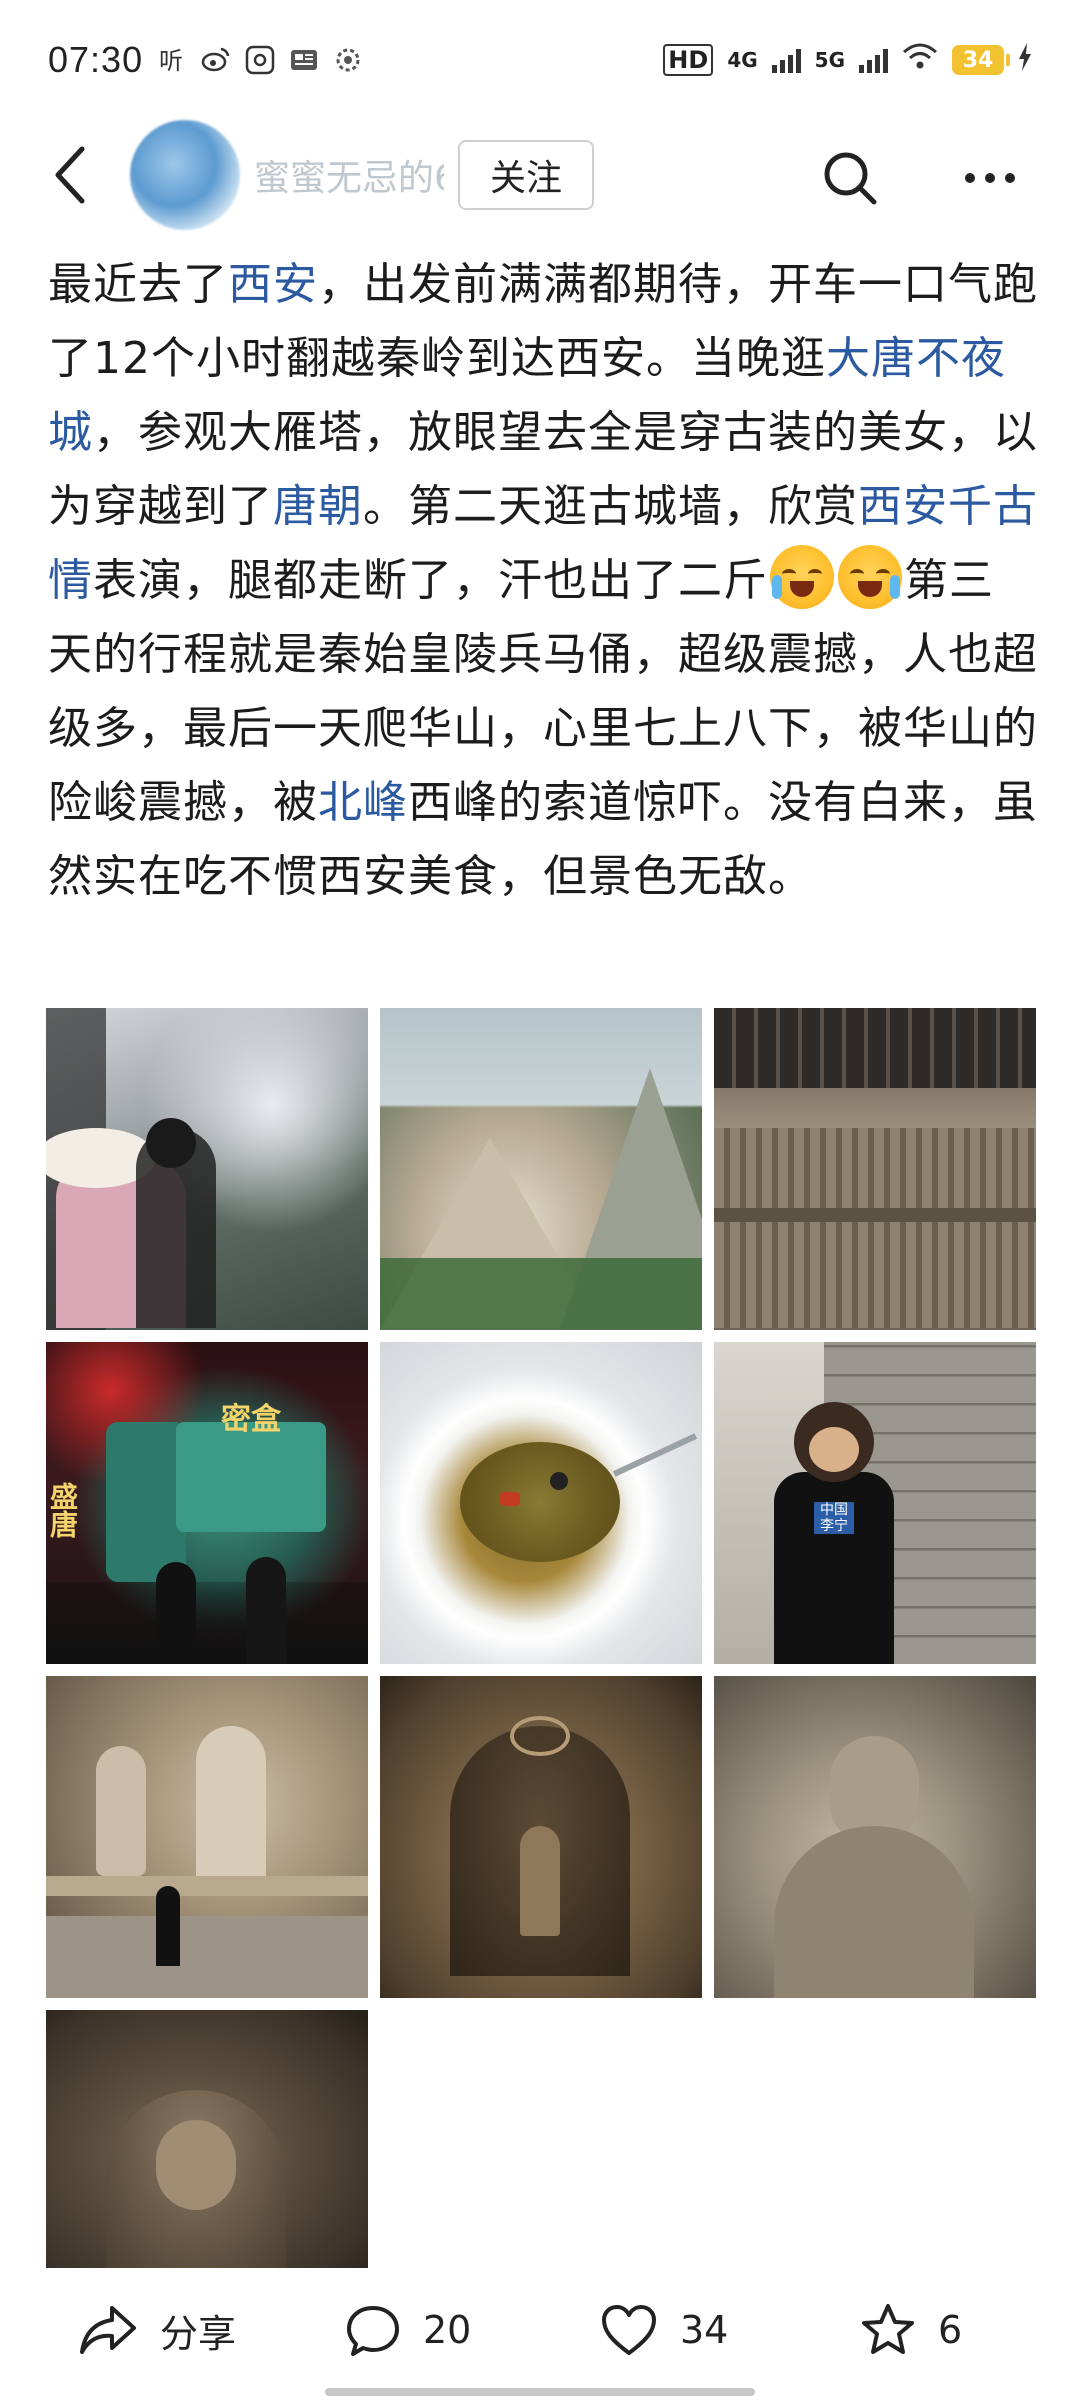 This screenshot has height=2408, width=1080. What do you see at coordinates (216, 60) in the screenshot?
I see `weibo-icon` at bounding box center [216, 60].